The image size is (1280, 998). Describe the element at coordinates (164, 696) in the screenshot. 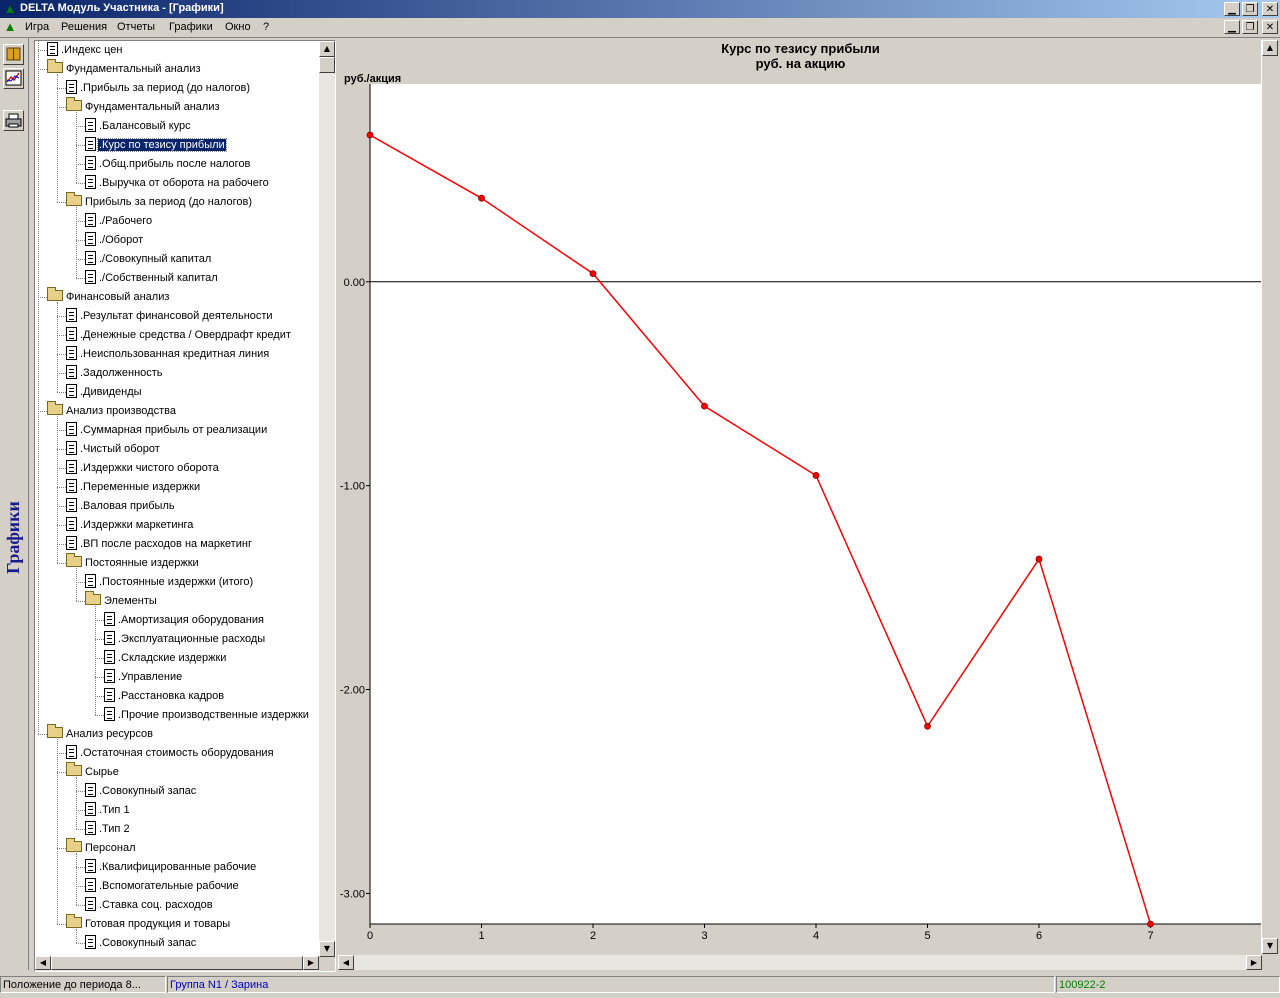

I see `tree-item: .Расстановка кадров` at that location.